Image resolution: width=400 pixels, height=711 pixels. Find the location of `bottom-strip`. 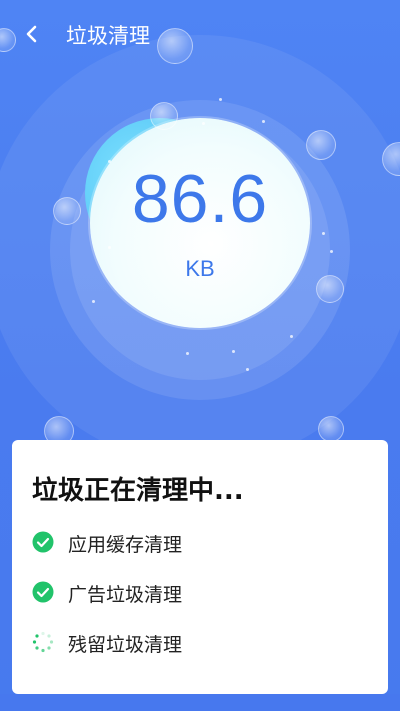

bottom-strip is located at coordinates (200, 702).